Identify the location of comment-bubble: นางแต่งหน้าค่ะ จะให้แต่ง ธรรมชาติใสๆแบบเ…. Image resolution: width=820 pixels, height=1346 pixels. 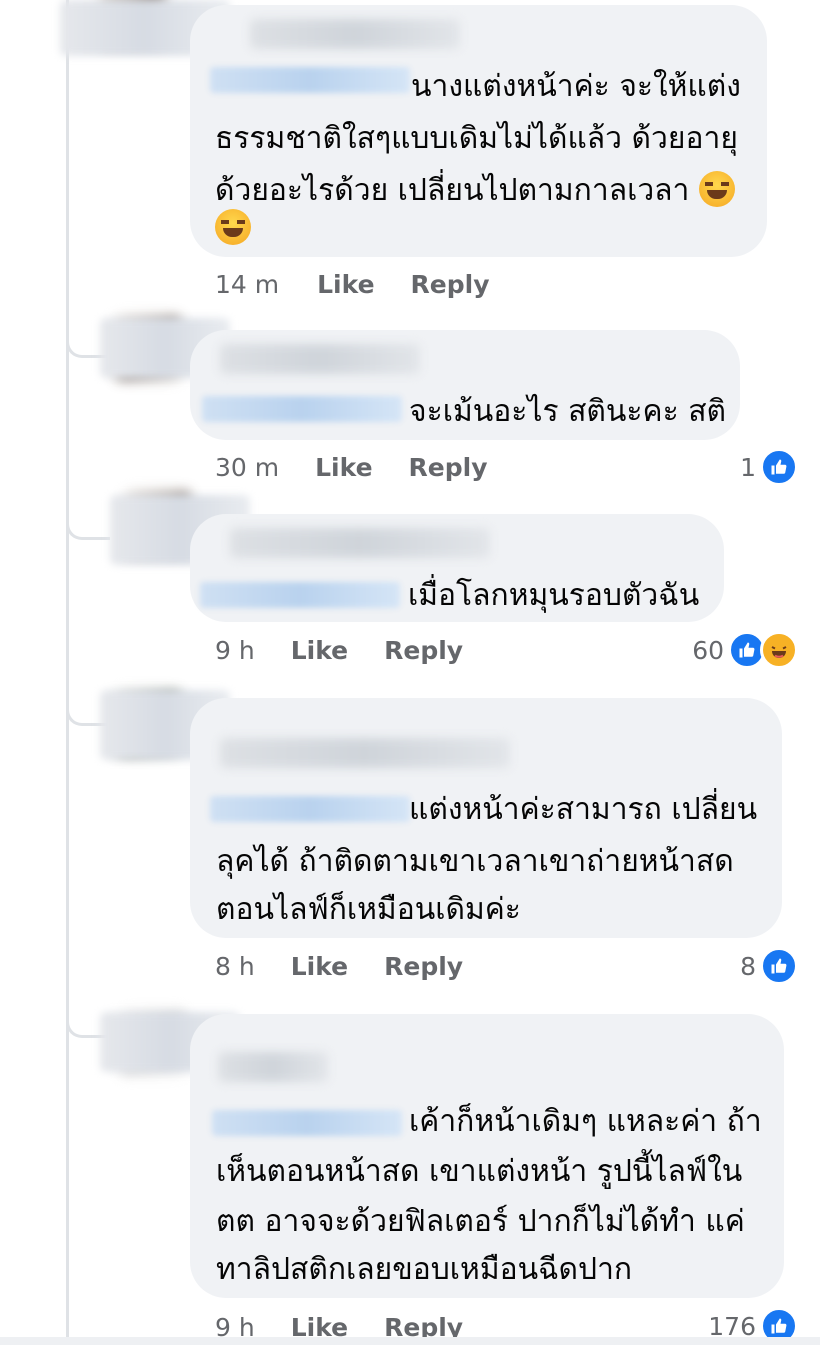
(478, 131).